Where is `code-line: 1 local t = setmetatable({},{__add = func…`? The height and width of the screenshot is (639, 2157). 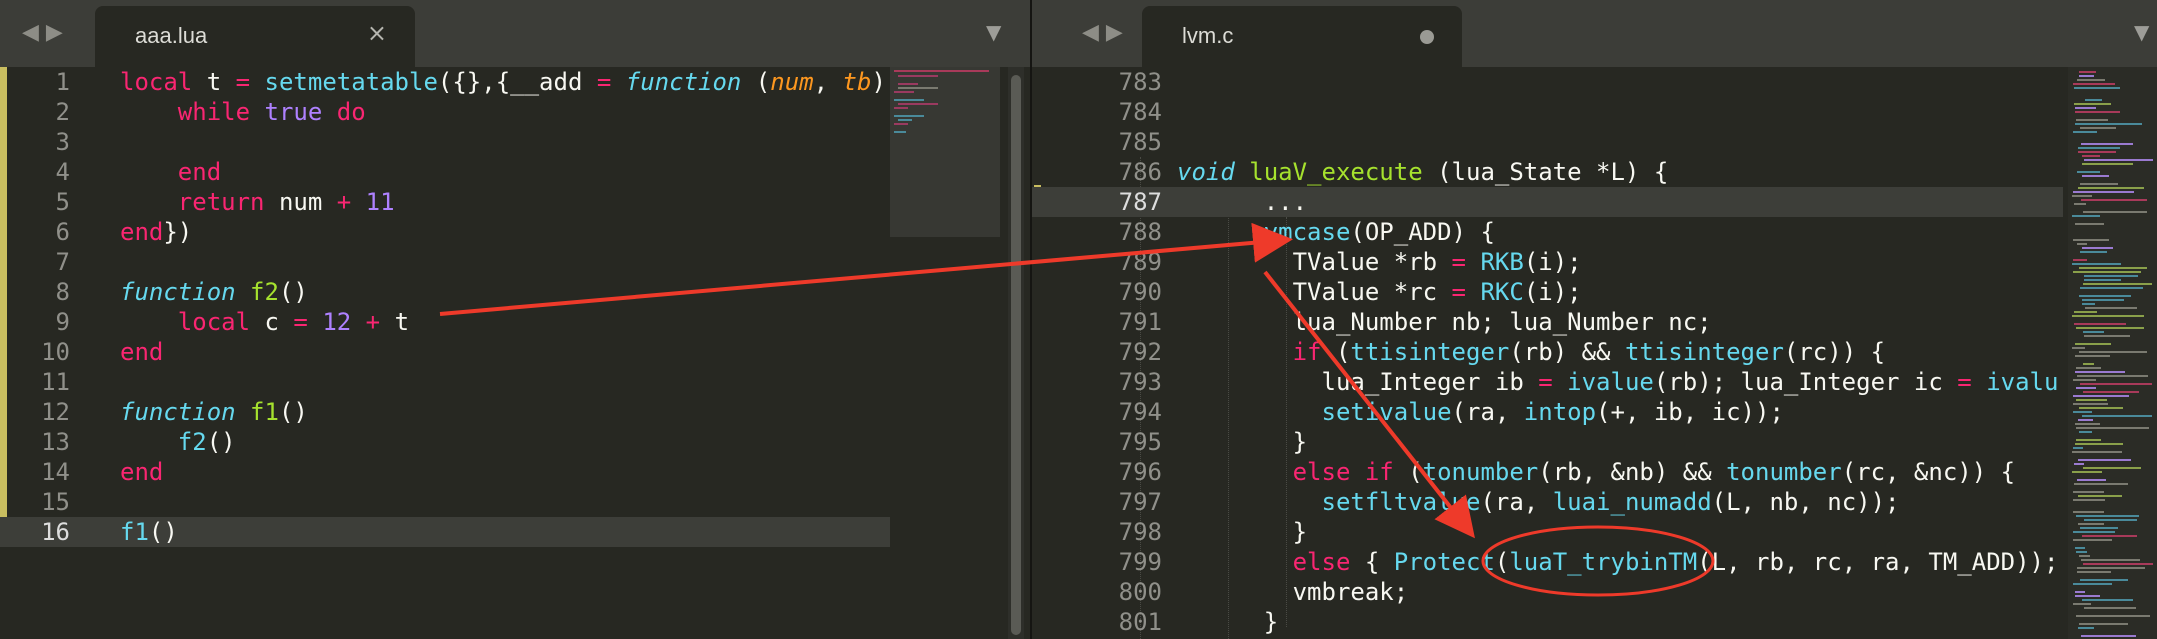
code-line: 1 local t = setmetatable({},{__add = func… is located at coordinates (445, 82).